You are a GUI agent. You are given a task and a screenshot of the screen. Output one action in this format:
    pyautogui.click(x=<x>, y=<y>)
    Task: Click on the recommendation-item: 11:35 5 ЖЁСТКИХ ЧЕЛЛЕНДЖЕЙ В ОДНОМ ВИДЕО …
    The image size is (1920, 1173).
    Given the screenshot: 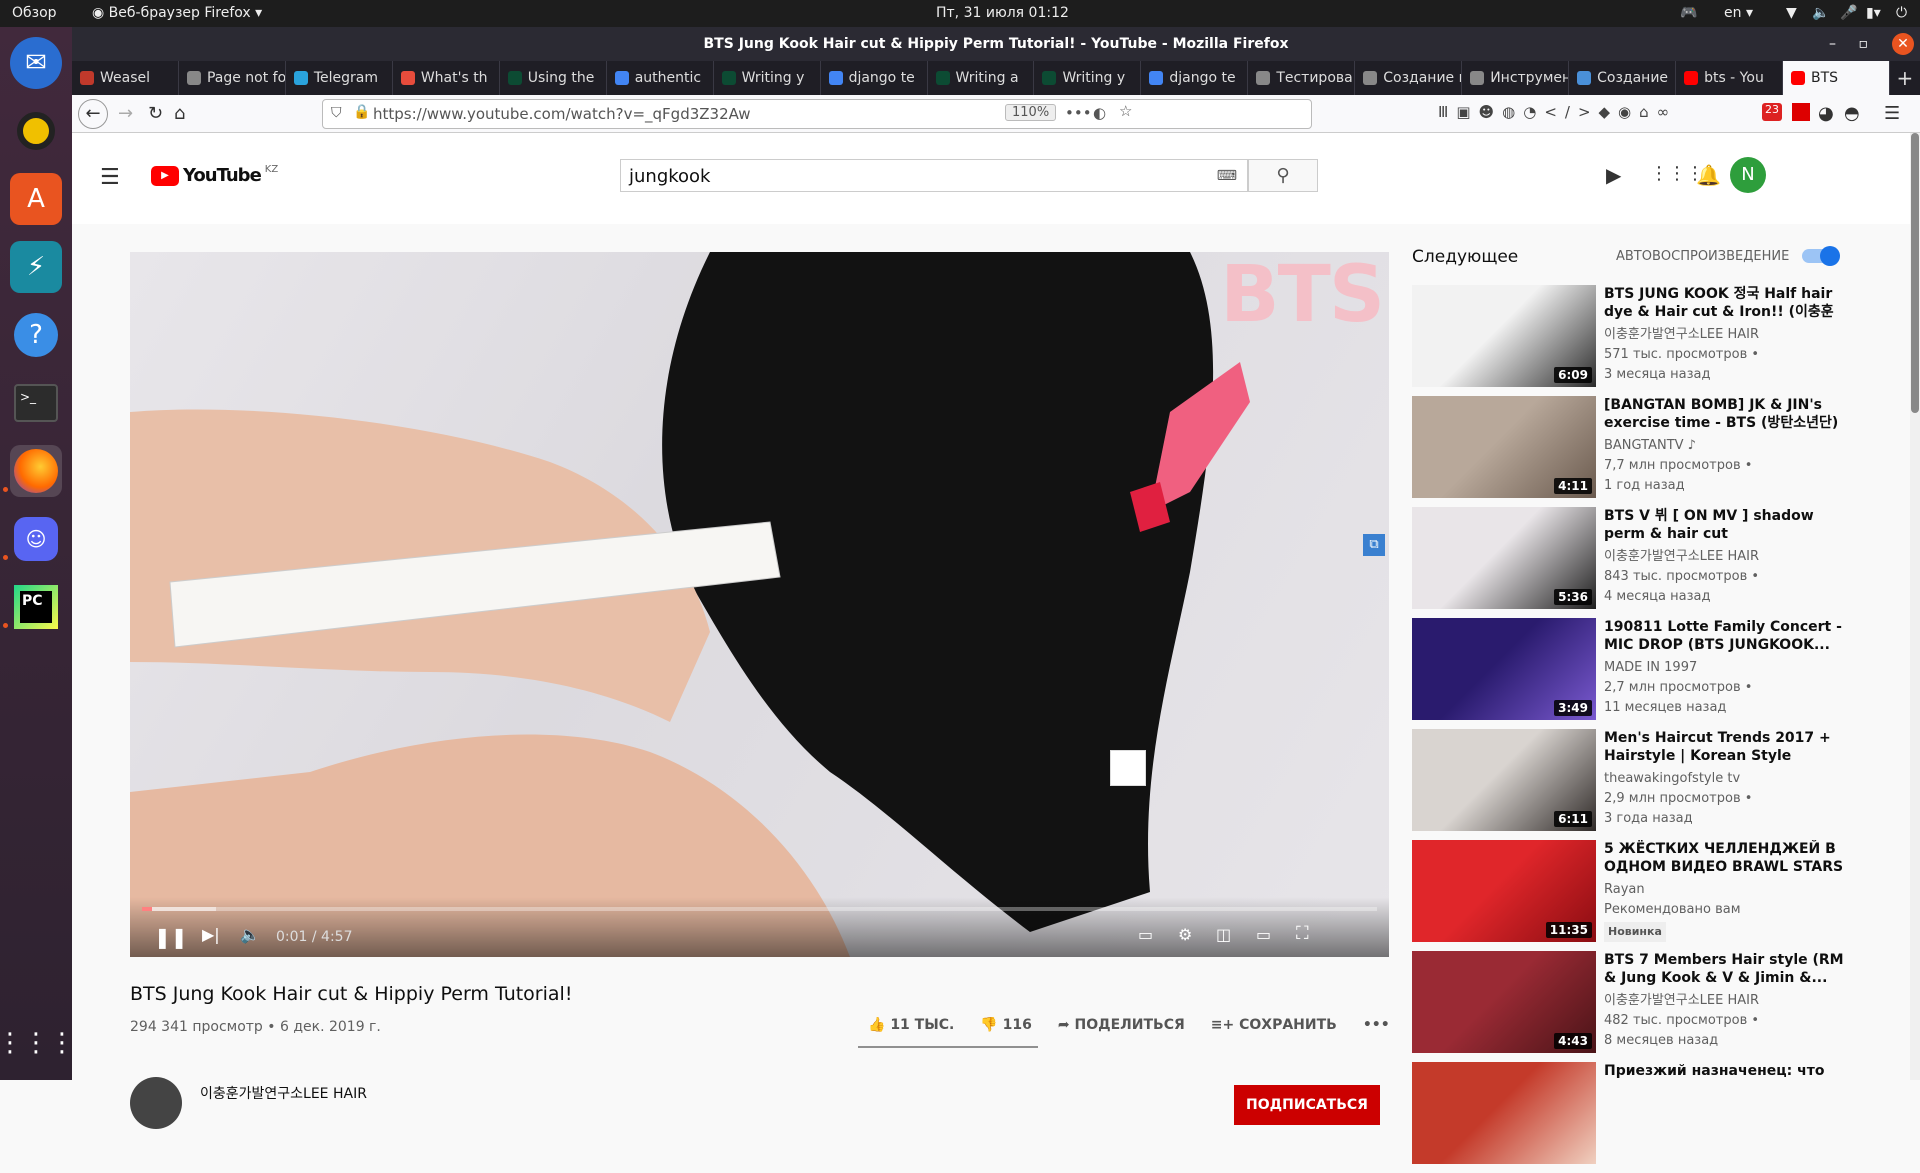 What is the action you would take?
    pyautogui.click(x=1642, y=895)
    